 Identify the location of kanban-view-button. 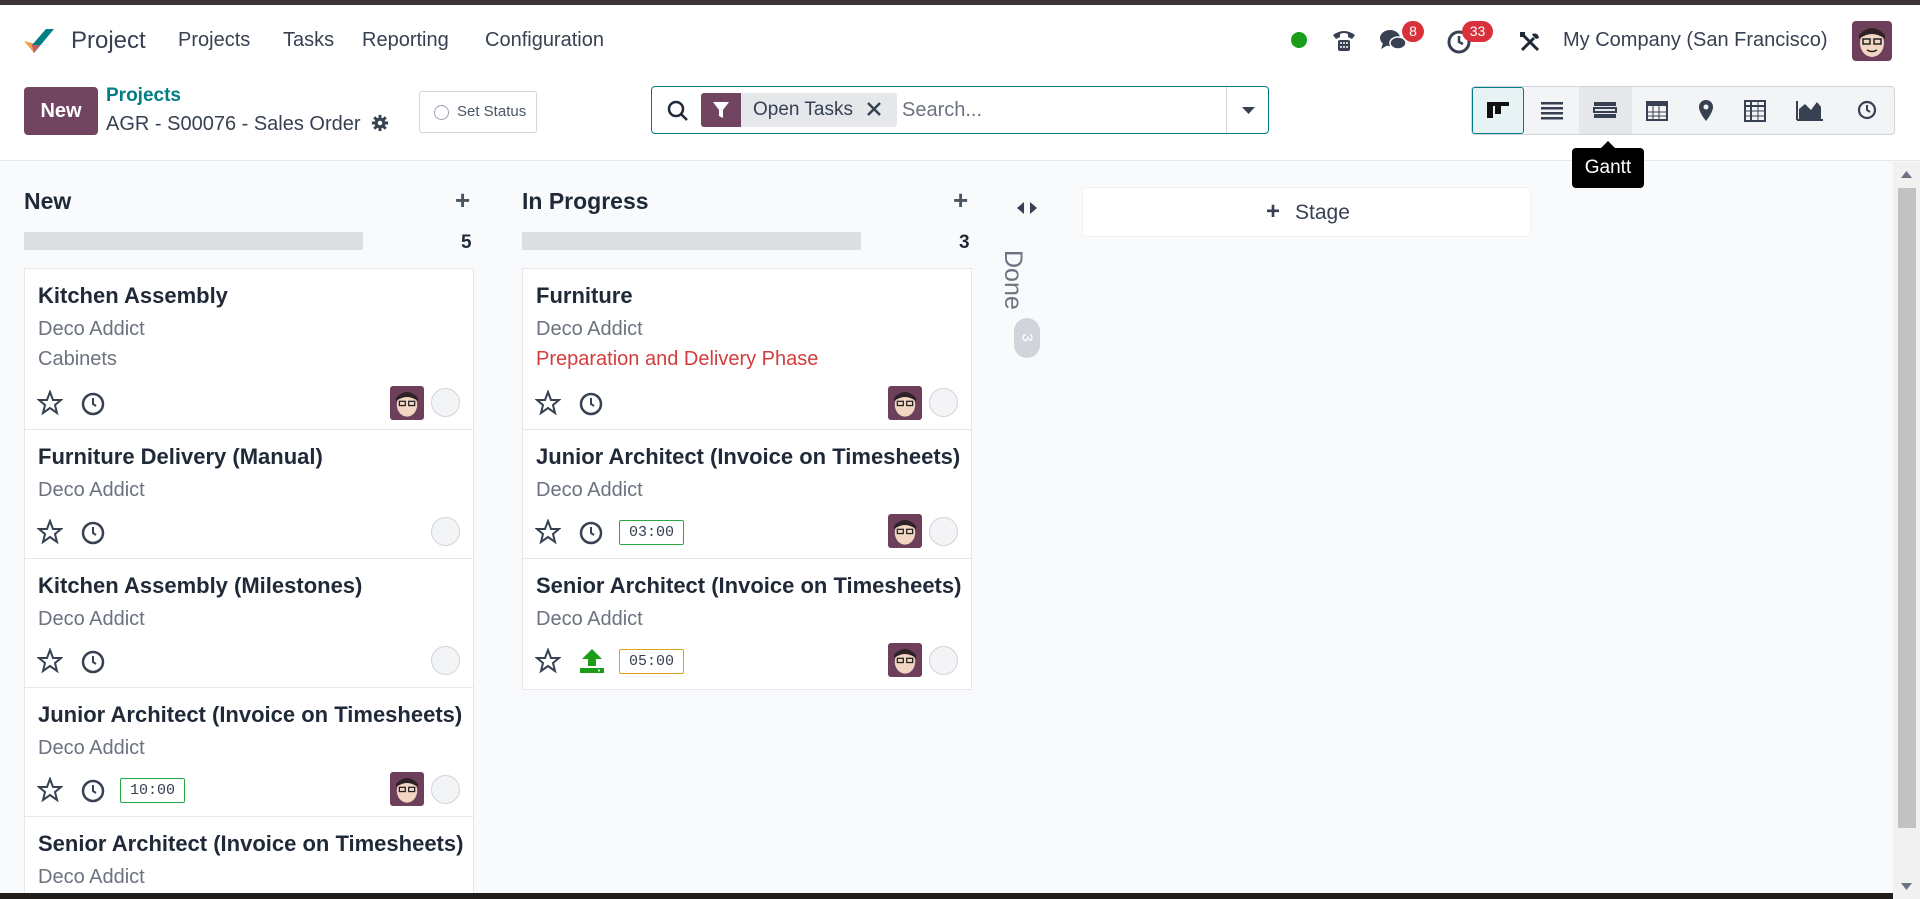
(1498, 110).